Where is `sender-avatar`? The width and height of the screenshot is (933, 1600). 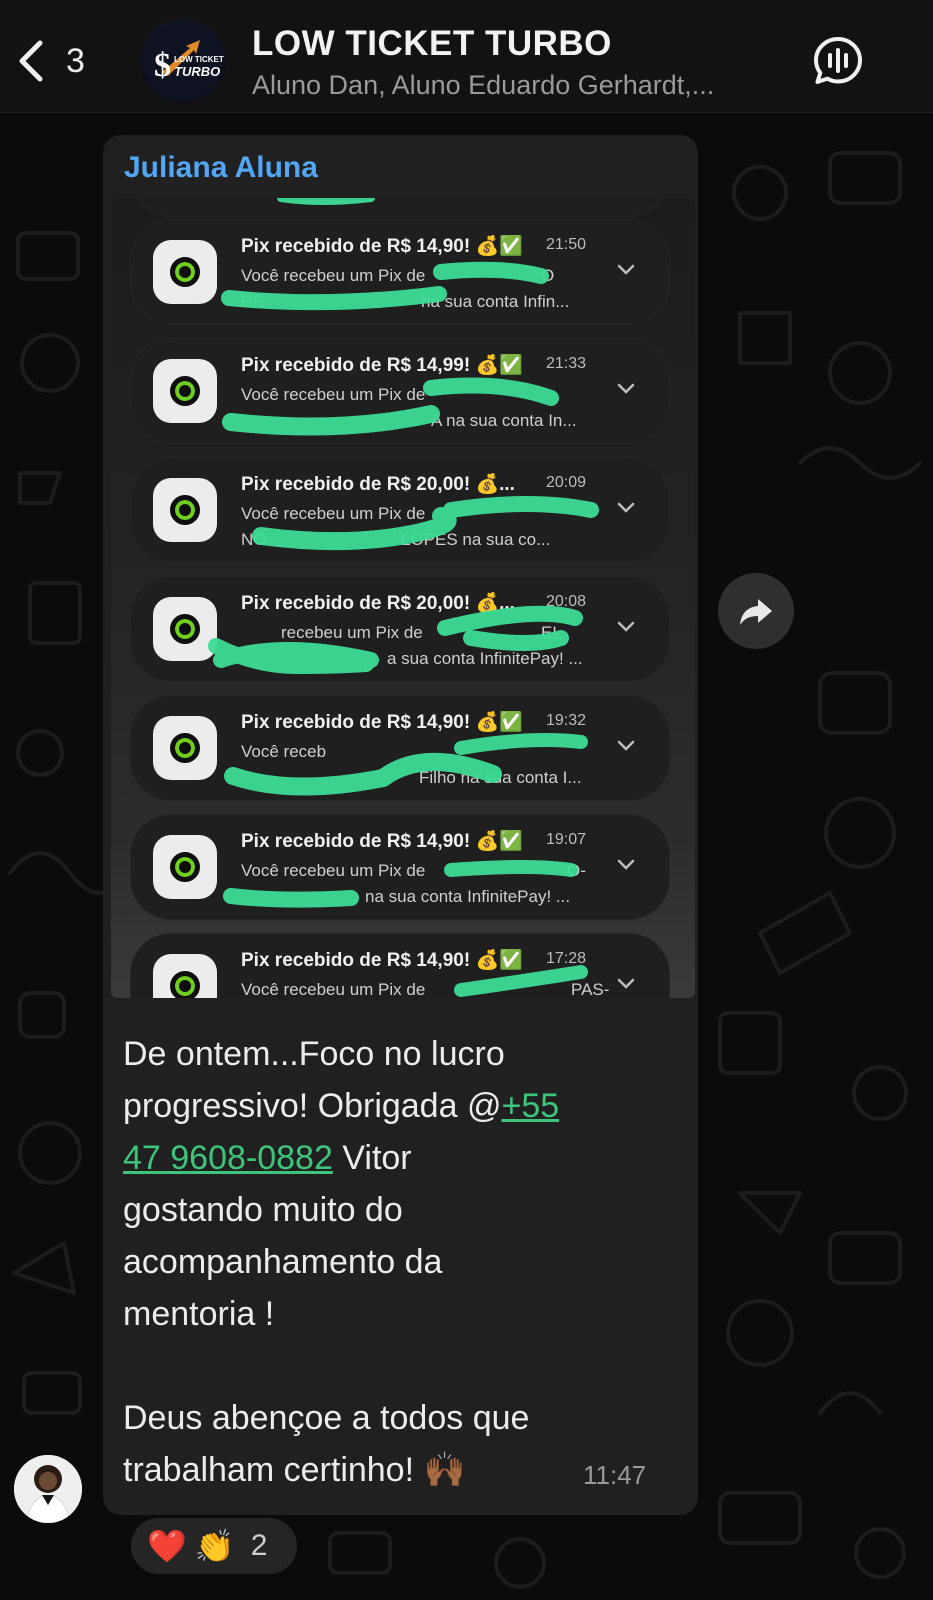 sender-avatar is located at coordinates (48, 1489).